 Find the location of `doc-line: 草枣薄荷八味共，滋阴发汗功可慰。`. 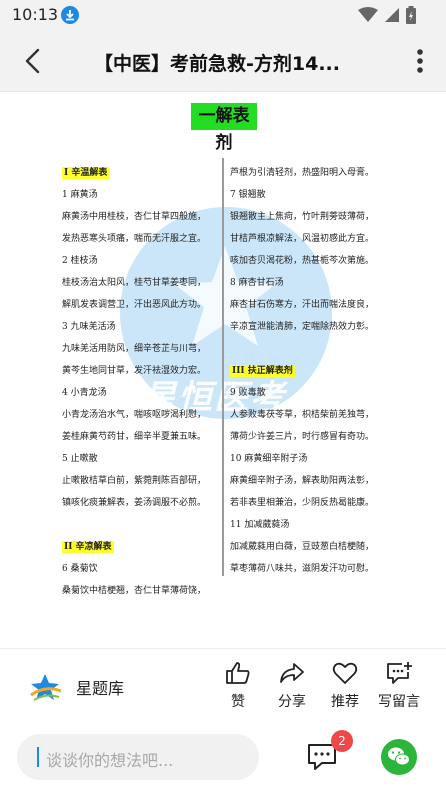

doc-line: 草枣薄荷八味共，滋阴发汗功可慰。 is located at coordinates (305, 569).